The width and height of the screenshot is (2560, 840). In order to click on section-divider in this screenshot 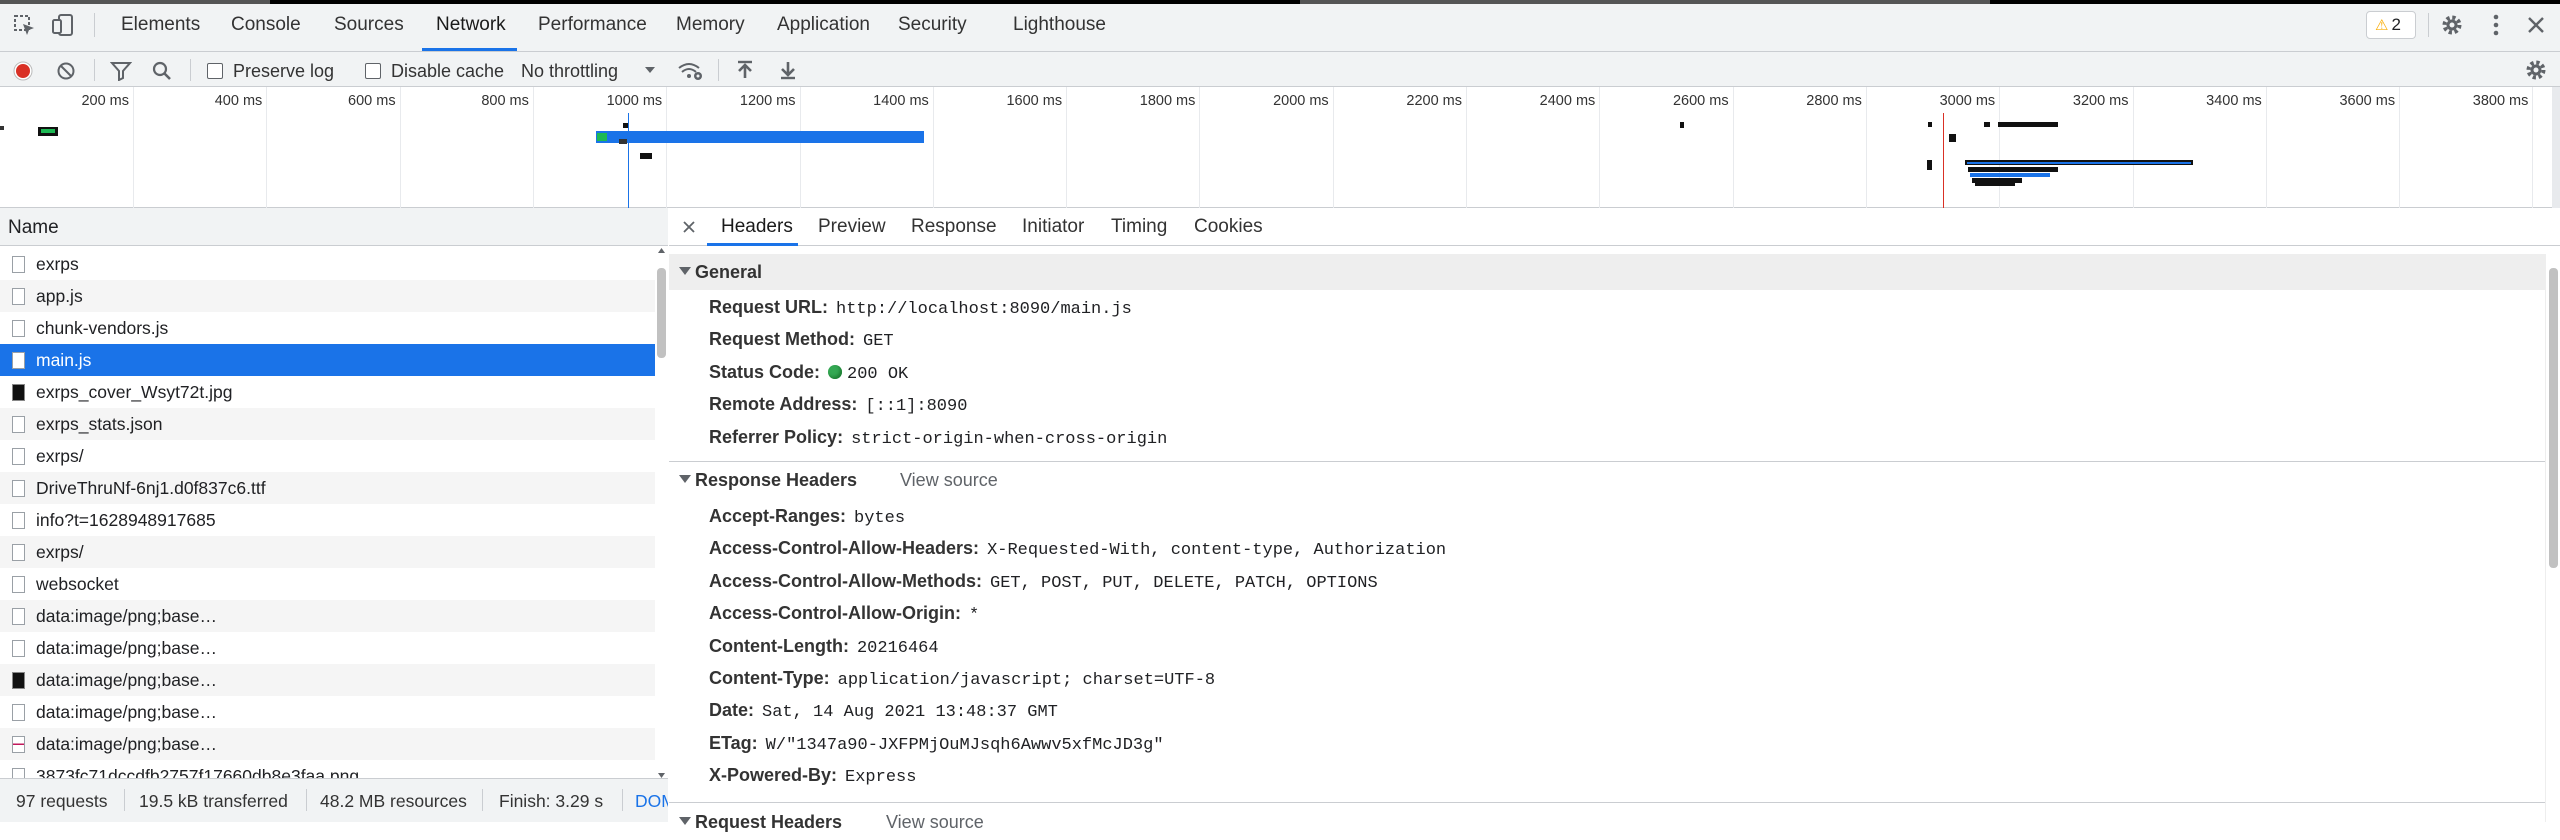, I will do `click(1607, 802)`.